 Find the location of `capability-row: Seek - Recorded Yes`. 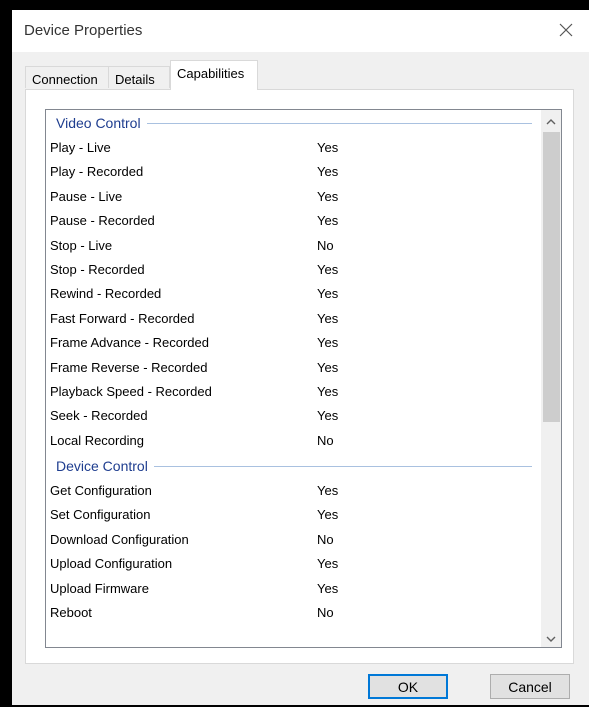

capability-row: Seek - Recorded Yes is located at coordinates (294, 416).